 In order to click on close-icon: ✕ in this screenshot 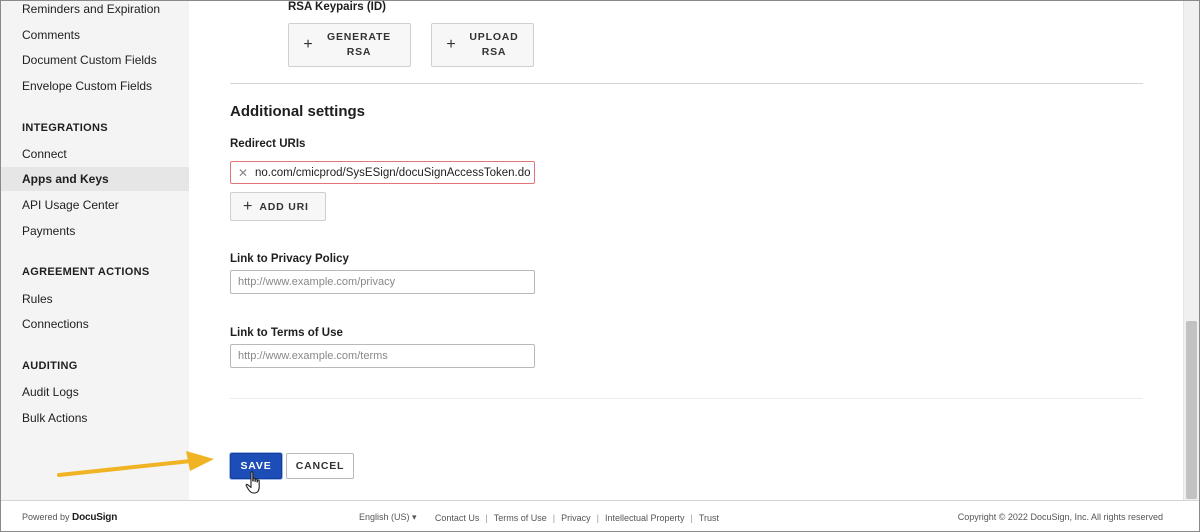, I will do `click(243, 173)`.